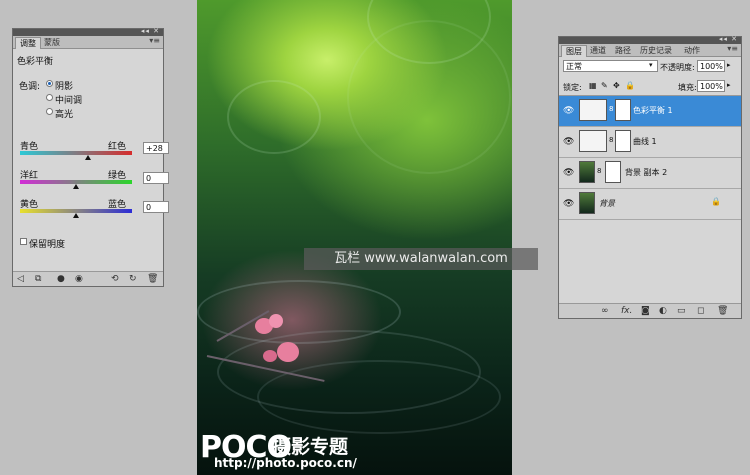  What do you see at coordinates (133, 279) in the screenshot?
I see `refresh-icon: ↻` at bounding box center [133, 279].